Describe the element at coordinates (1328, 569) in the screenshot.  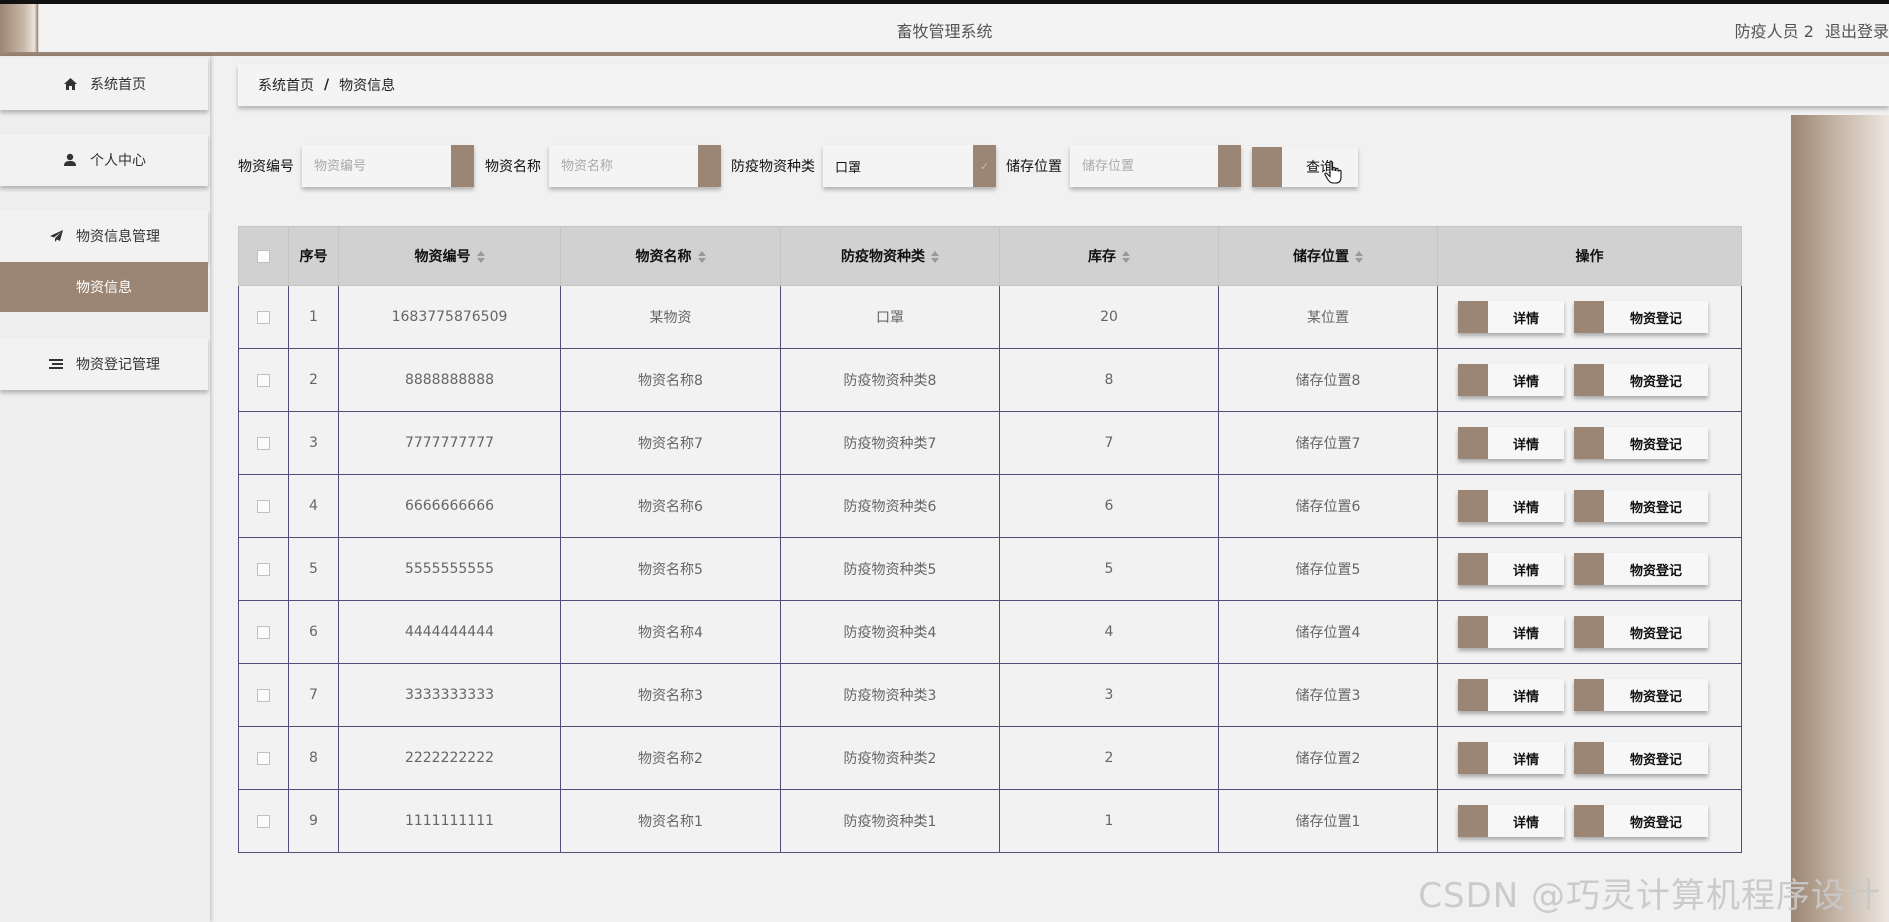
I see `cell-location: 储存位置5` at that location.